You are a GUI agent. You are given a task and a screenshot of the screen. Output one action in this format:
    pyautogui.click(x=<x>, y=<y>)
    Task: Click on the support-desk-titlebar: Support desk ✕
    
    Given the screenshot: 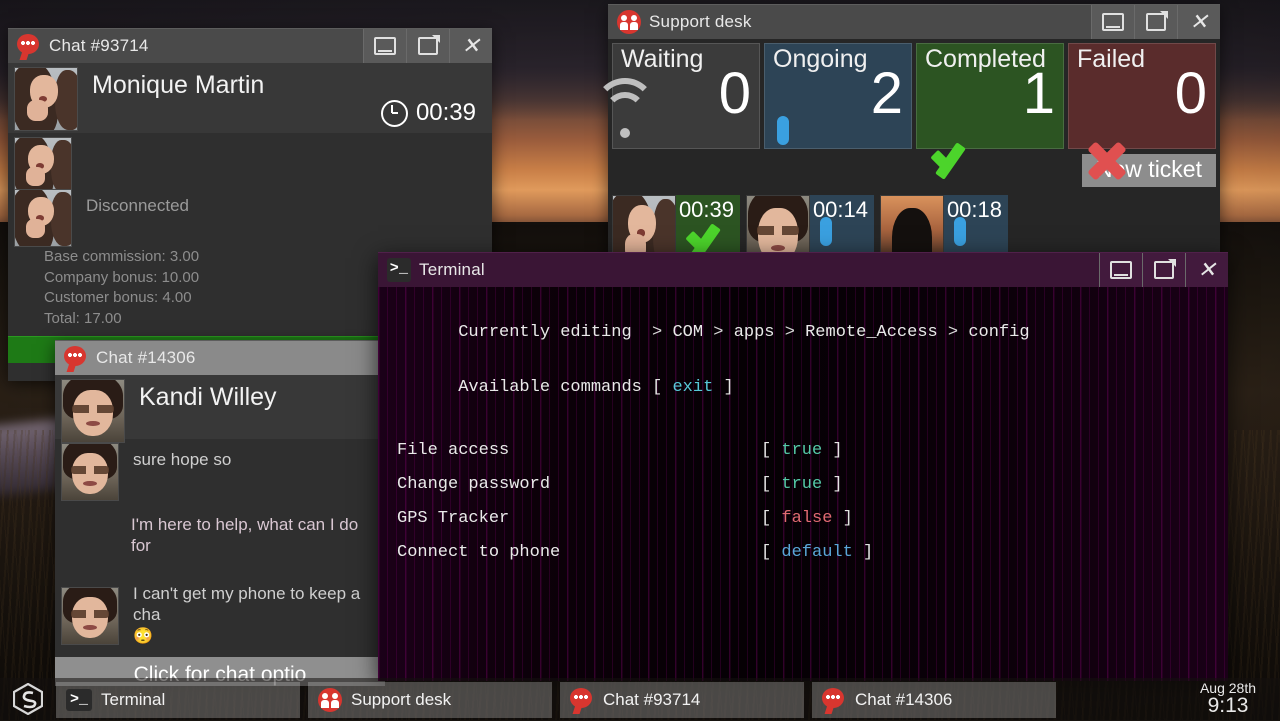 What is the action you would take?
    pyautogui.click(x=914, y=21)
    